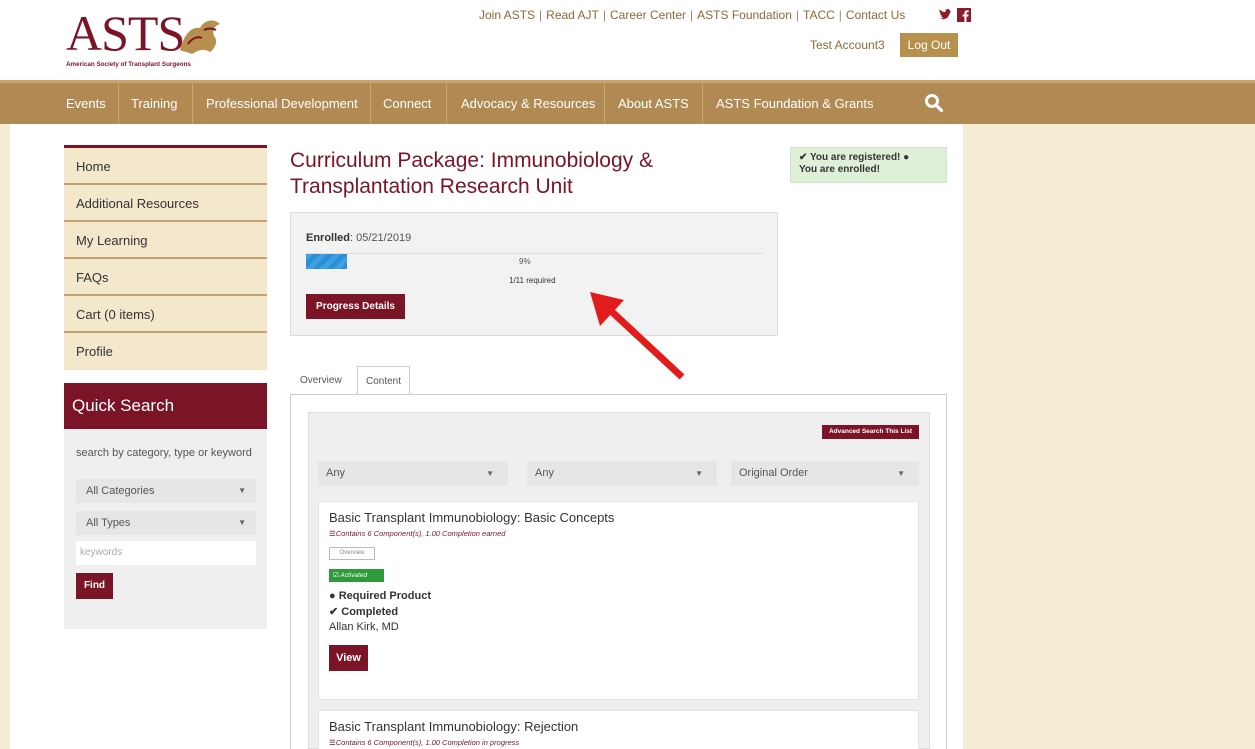  Describe the element at coordinates (407, 103) in the screenshot. I see `nav-connect: Connect` at that location.